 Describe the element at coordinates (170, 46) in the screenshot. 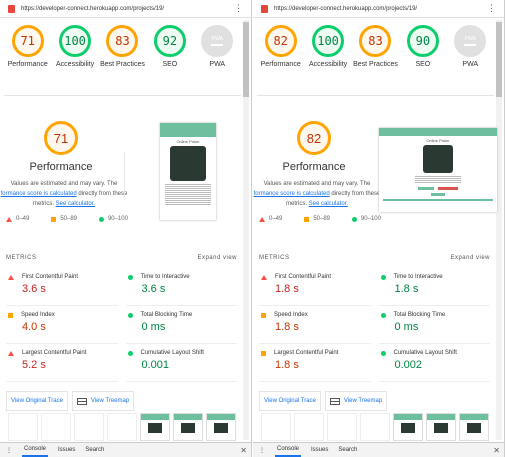

I see `gauge-seo: 92 SEO` at that location.